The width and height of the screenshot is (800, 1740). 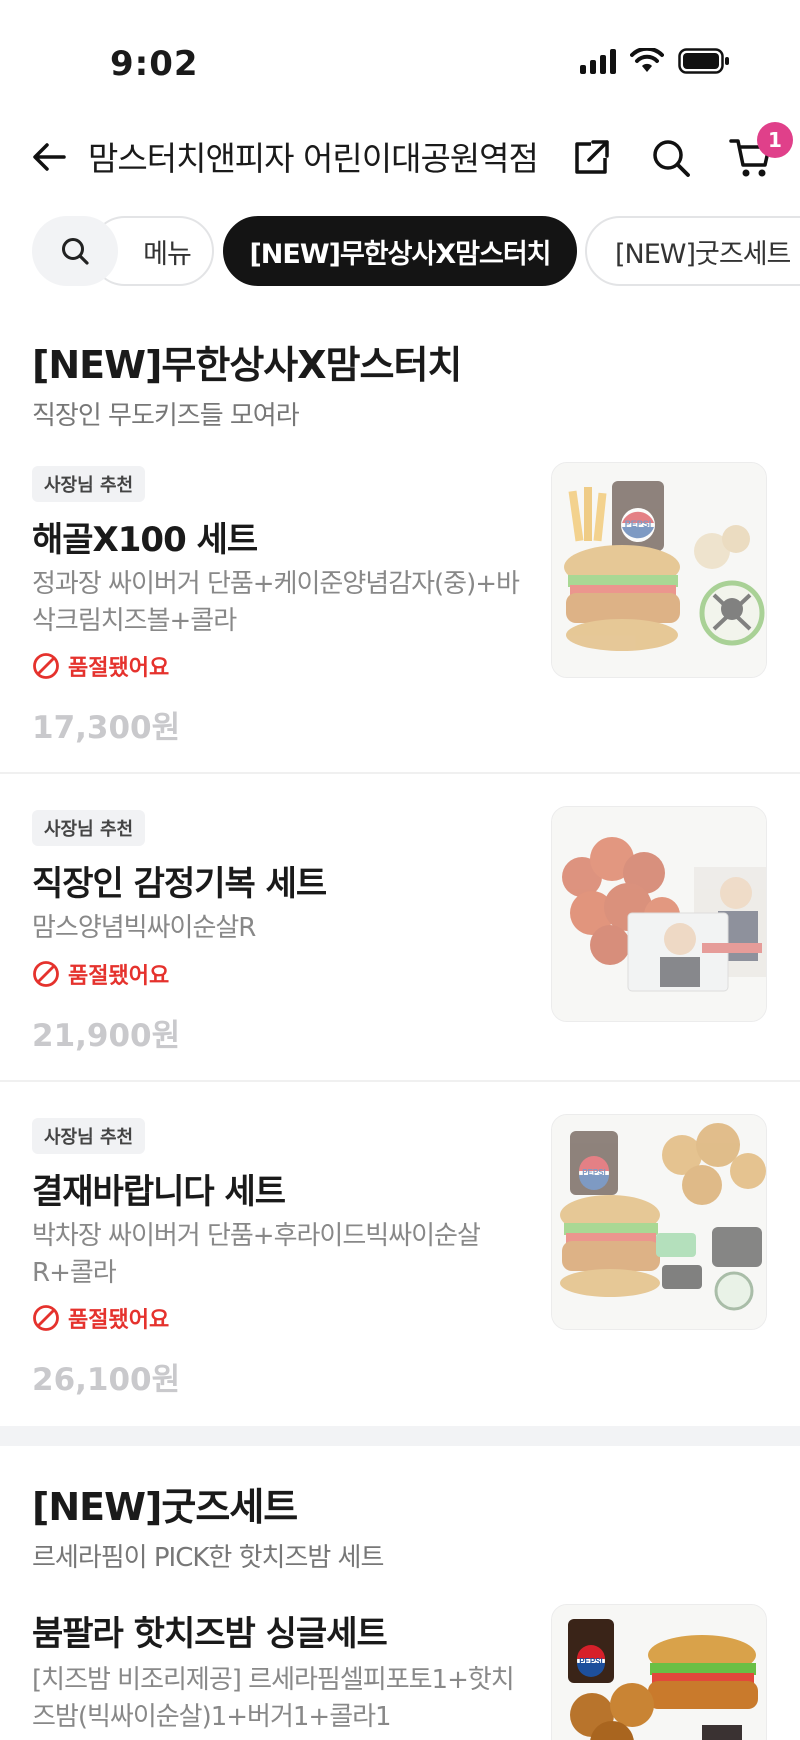 I want to click on menu-search-button, so click(x=75, y=251).